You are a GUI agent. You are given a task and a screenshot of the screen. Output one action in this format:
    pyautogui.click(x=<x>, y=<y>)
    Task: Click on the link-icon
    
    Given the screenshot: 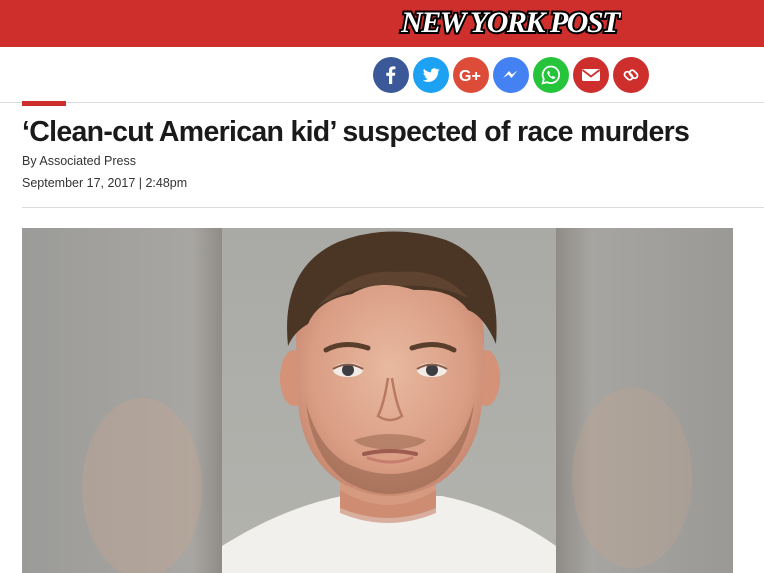 What is the action you would take?
    pyautogui.click(x=631, y=75)
    